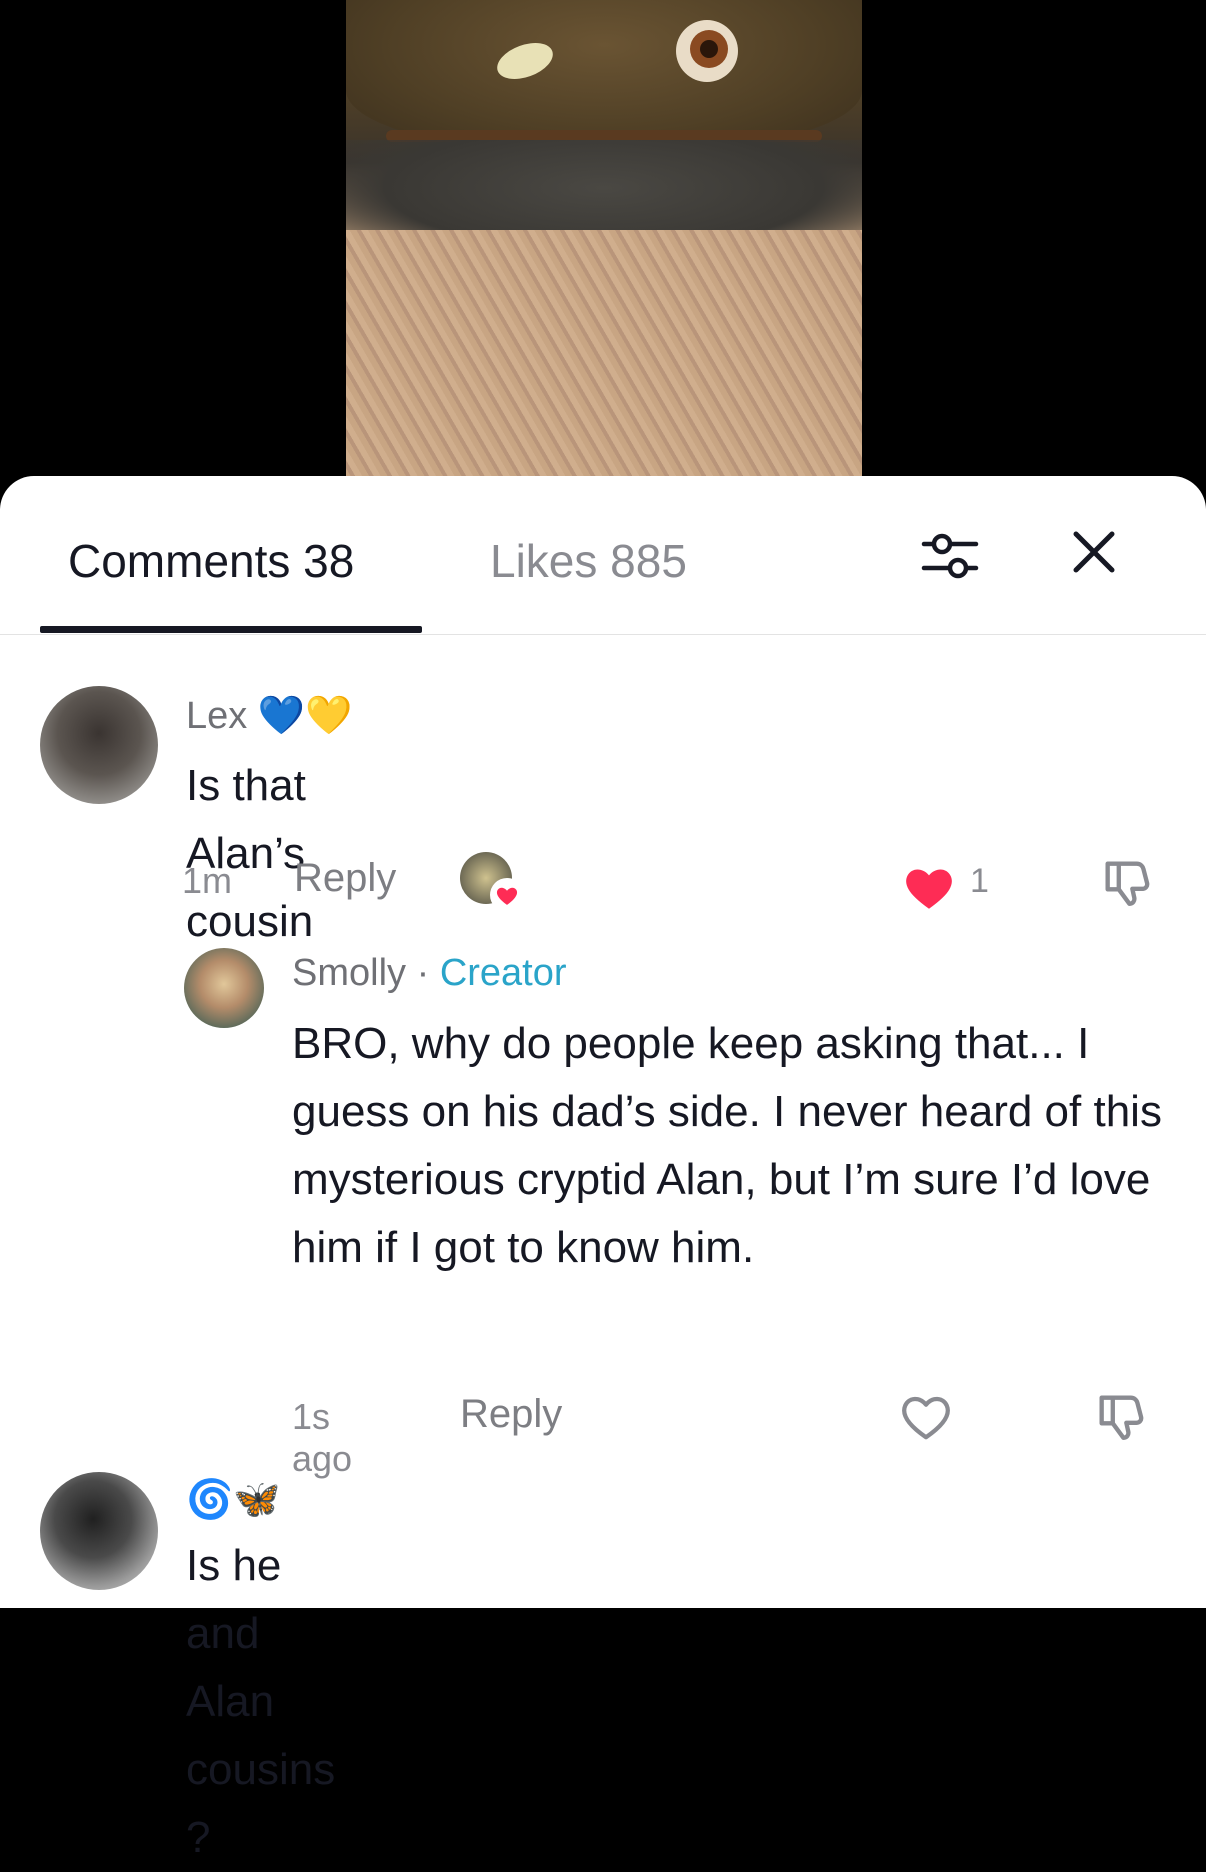  Describe the element at coordinates (207, 880) in the screenshot. I see `comment-timestamp: 1m` at that location.